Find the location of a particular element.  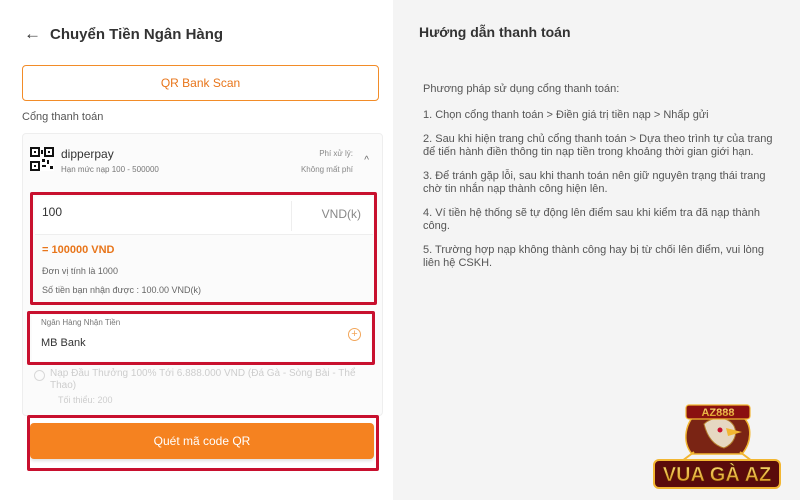

page-header: ← Chuyển Tiền Ngân Hàng is located at coordinates (123, 34).